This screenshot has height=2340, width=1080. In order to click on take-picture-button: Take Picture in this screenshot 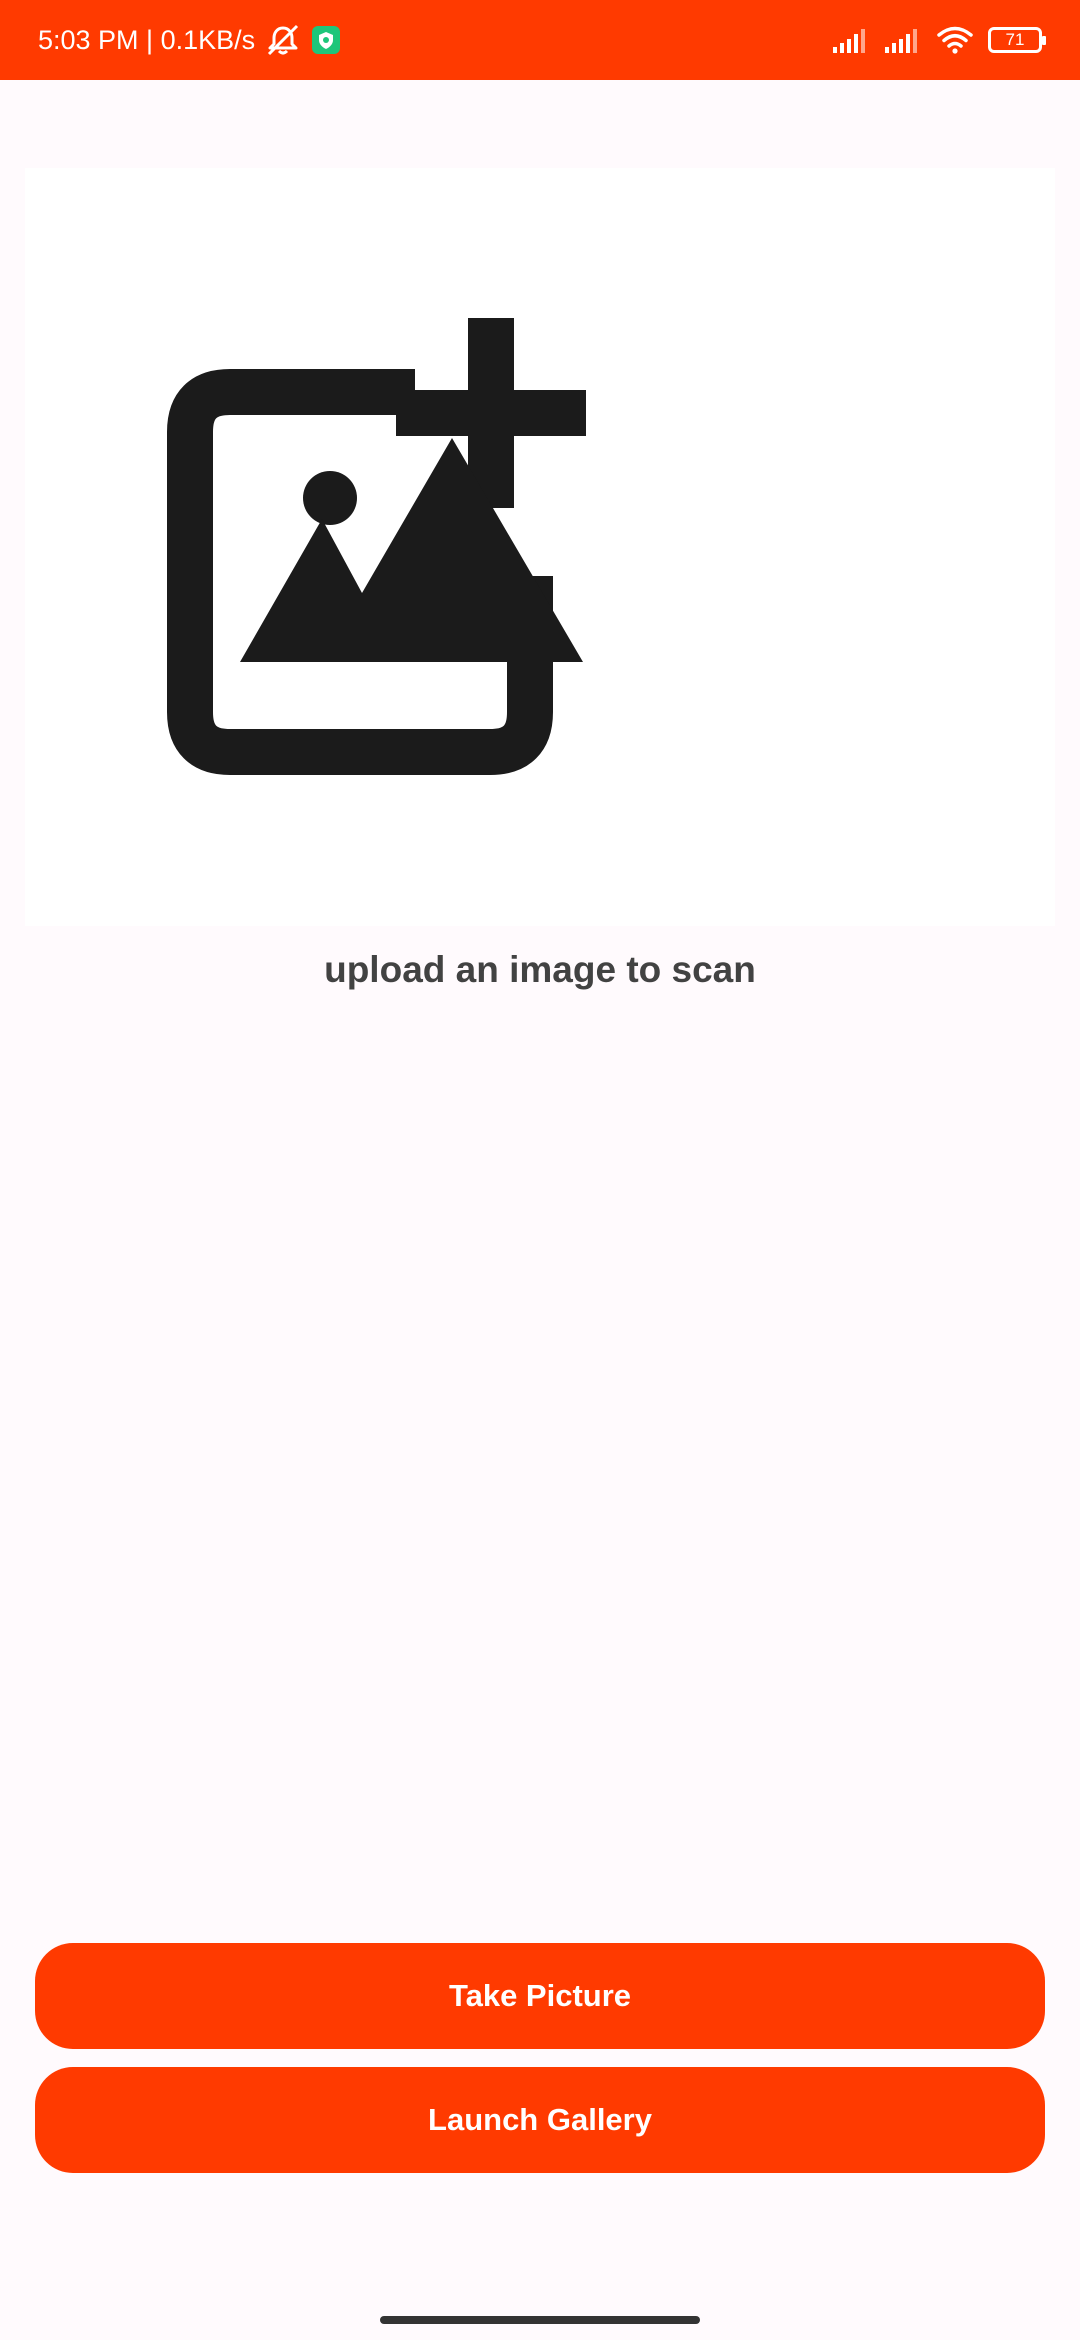, I will do `click(540, 1996)`.